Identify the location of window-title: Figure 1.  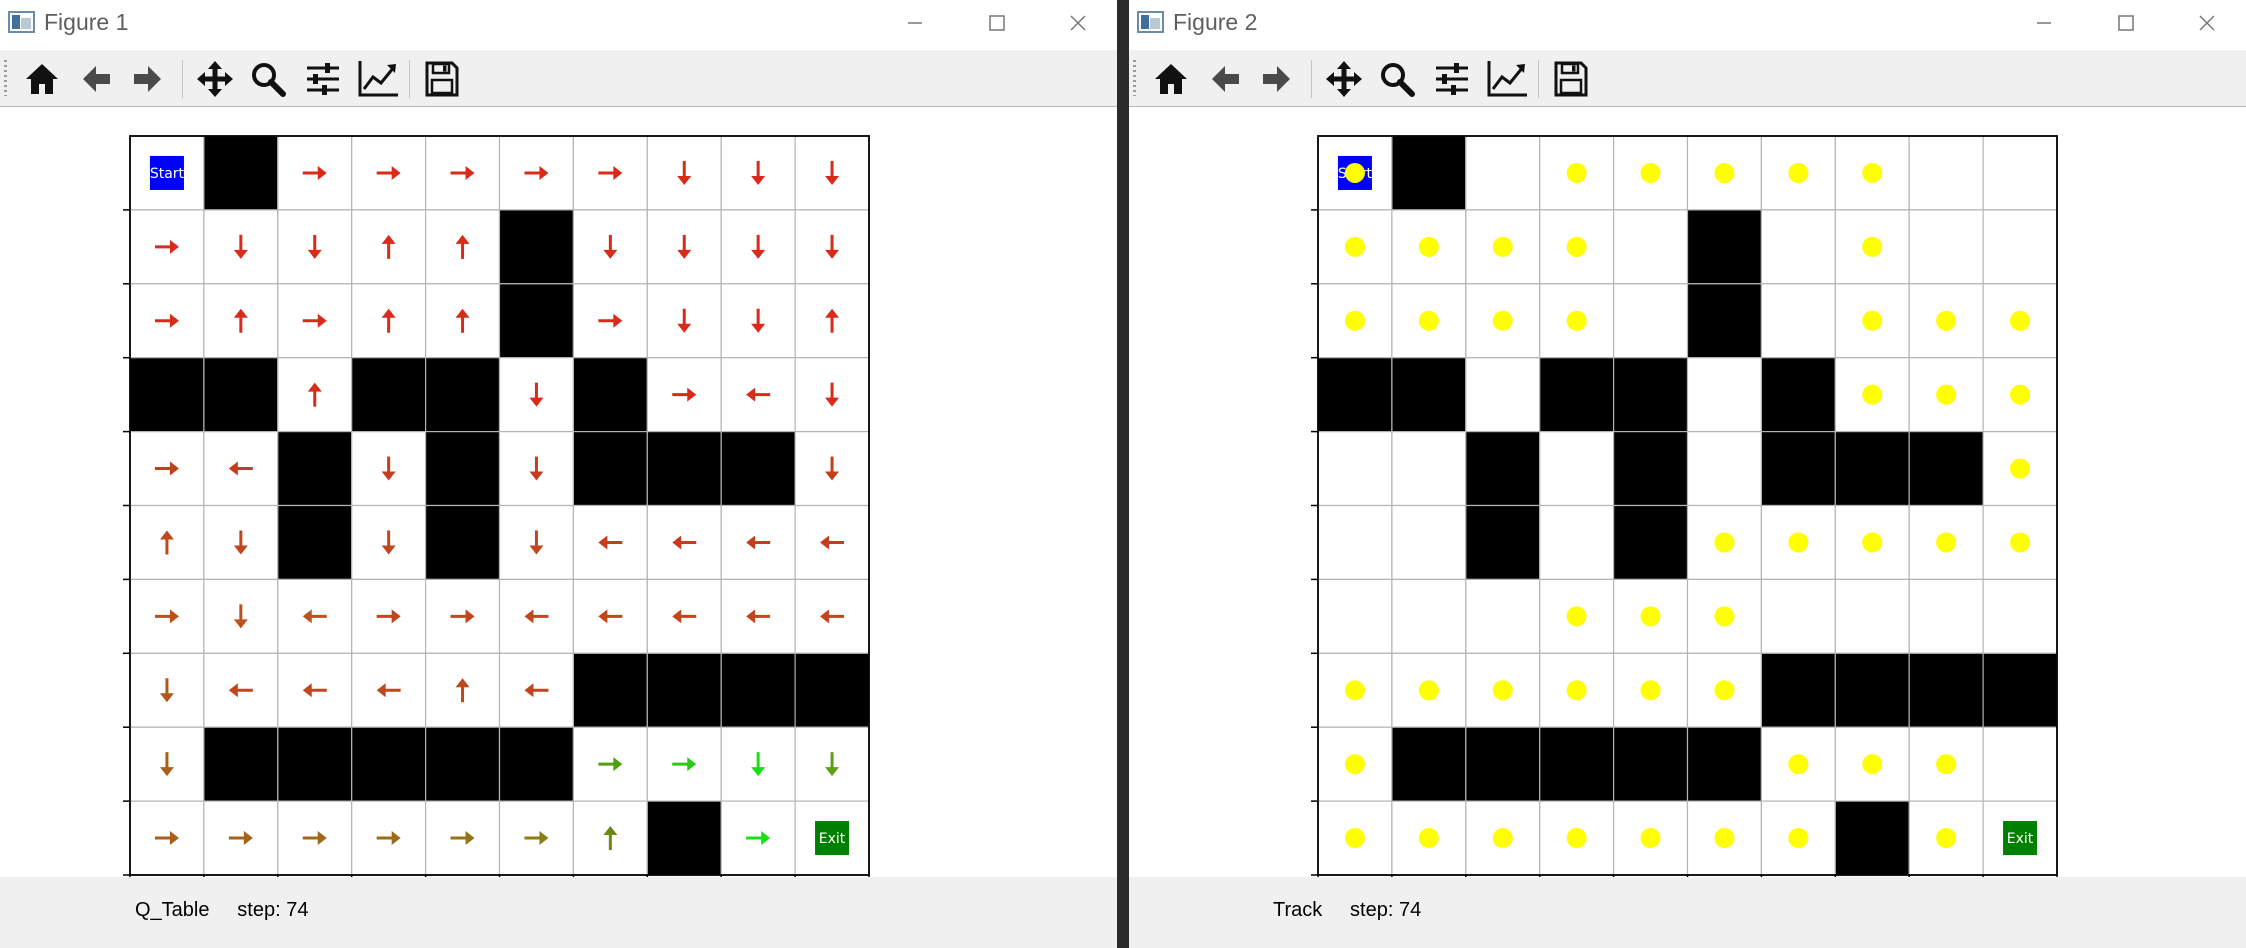
(86, 22).